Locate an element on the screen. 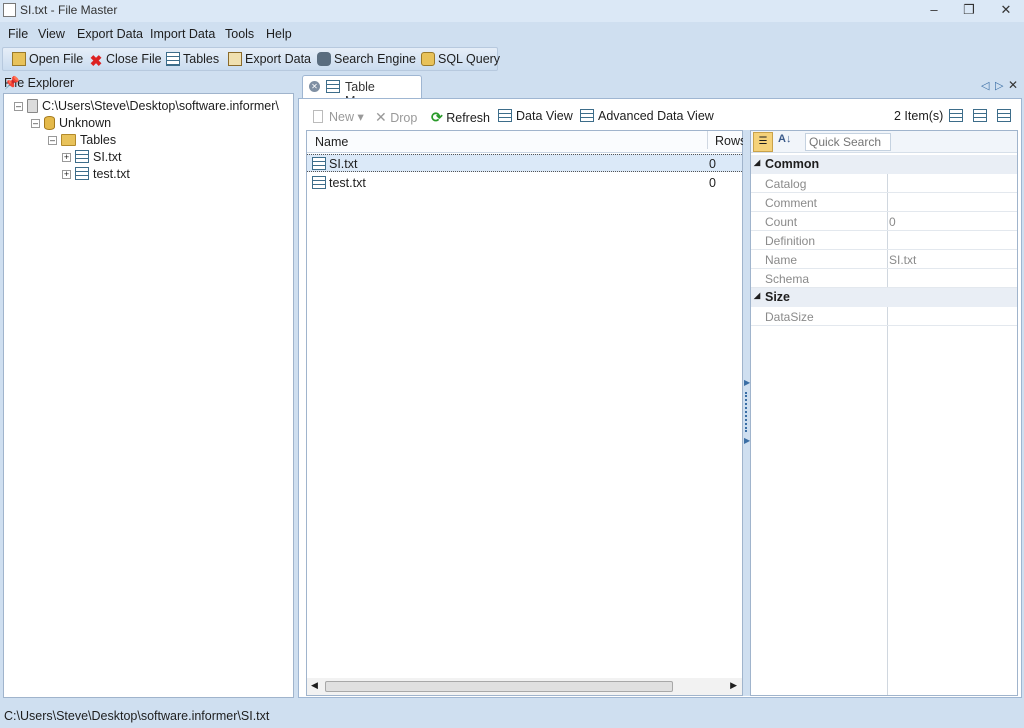  close-document-icon: ✕ is located at coordinates (1013, 85).